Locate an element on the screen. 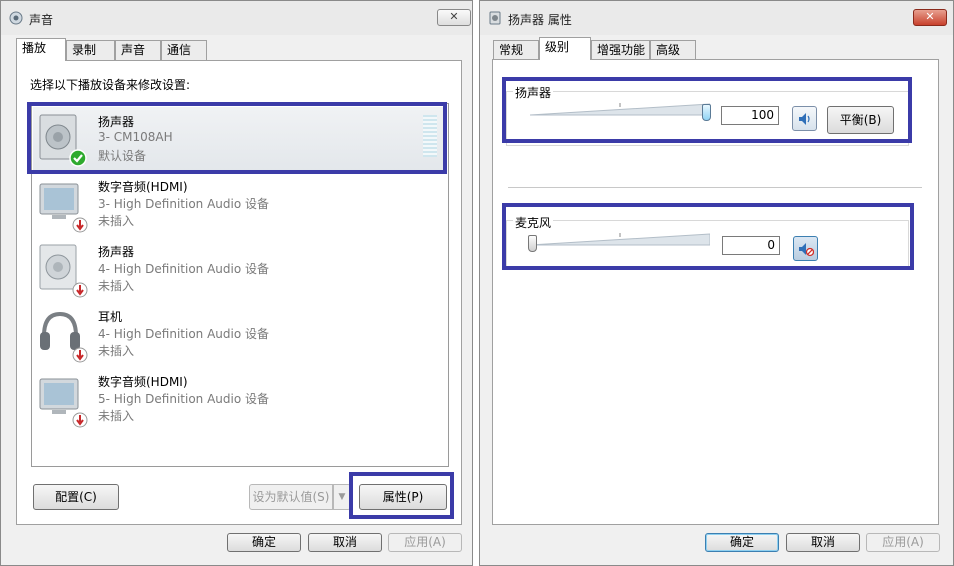  properties-button-highlight is located at coordinates (401, 495).